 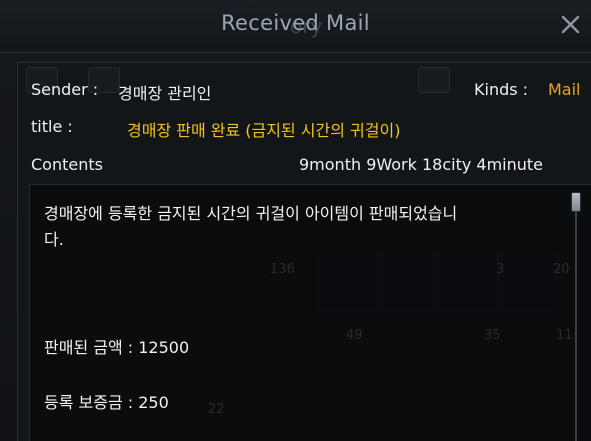 What do you see at coordinates (561, 269) in the screenshot?
I see `background-number: 20` at bounding box center [561, 269].